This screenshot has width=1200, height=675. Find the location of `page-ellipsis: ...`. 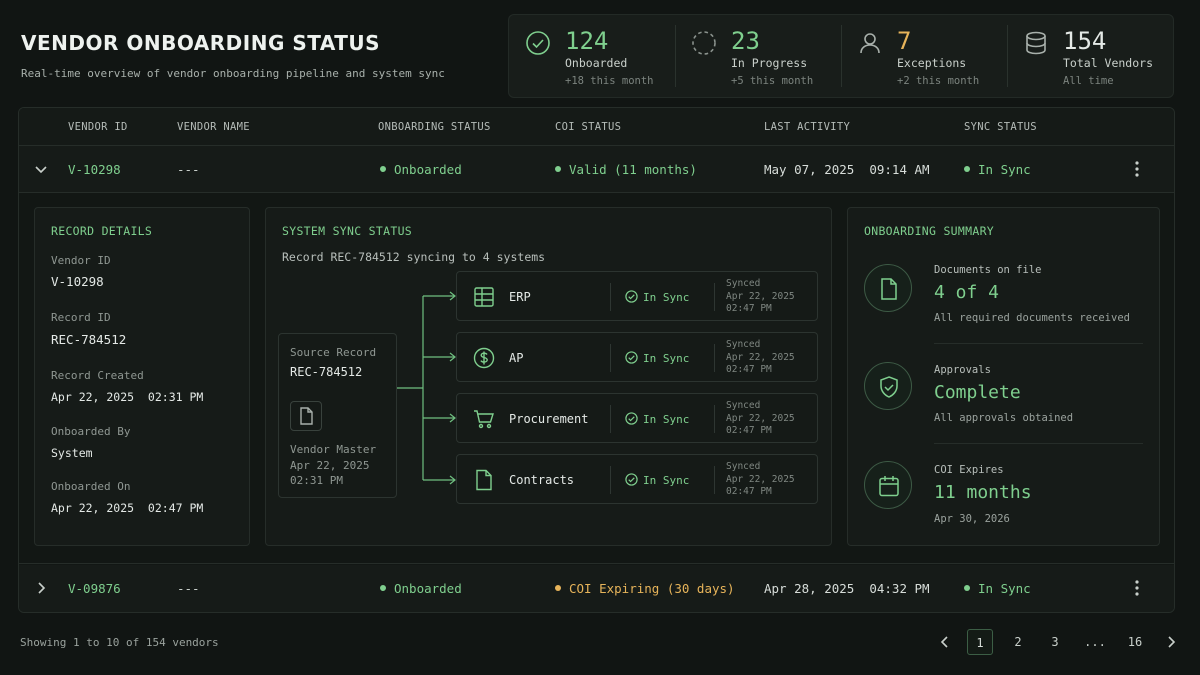

page-ellipsis: ... is located at coordinates (1095, 642).